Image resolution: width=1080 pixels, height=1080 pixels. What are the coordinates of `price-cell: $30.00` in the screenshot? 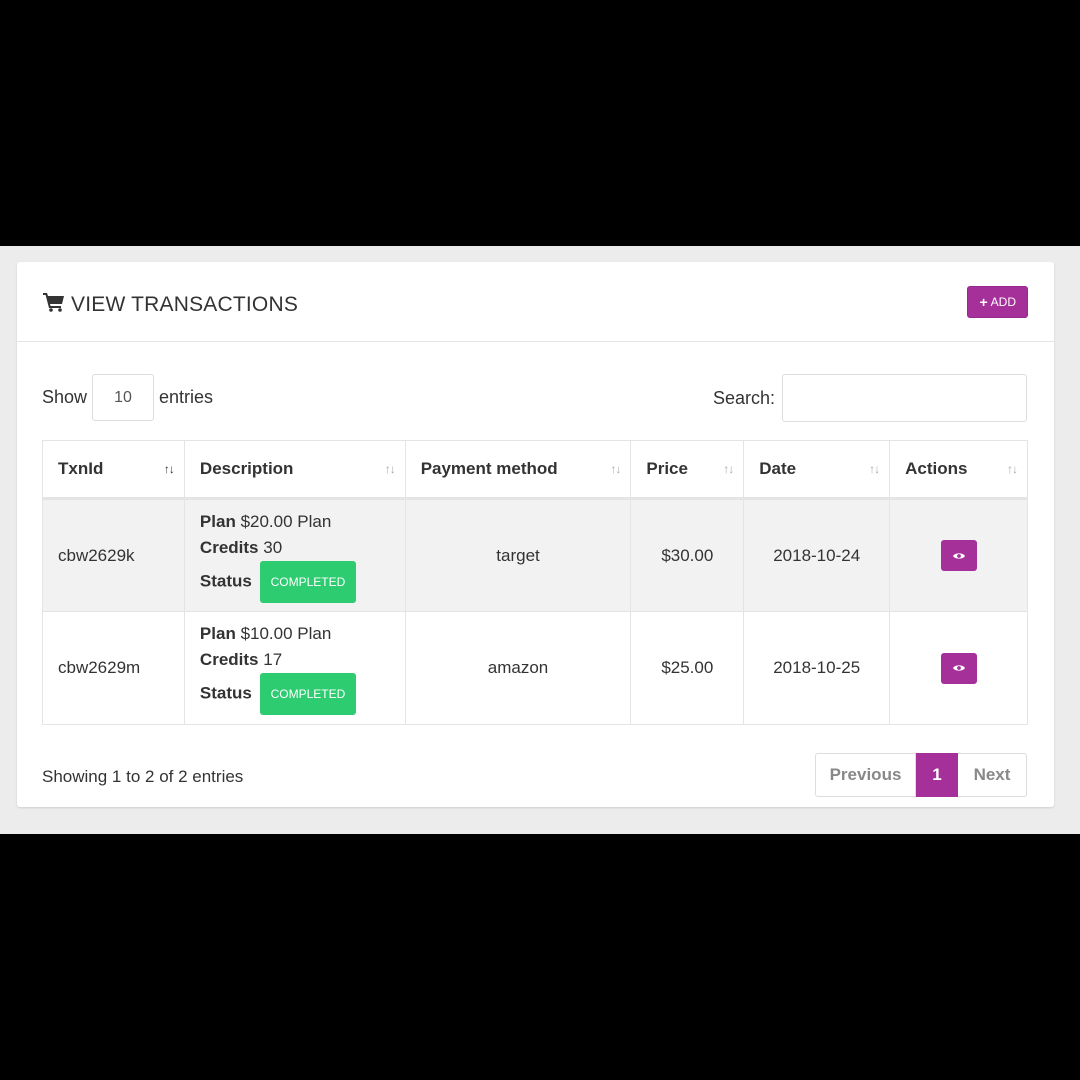 It's located at (687, 555).